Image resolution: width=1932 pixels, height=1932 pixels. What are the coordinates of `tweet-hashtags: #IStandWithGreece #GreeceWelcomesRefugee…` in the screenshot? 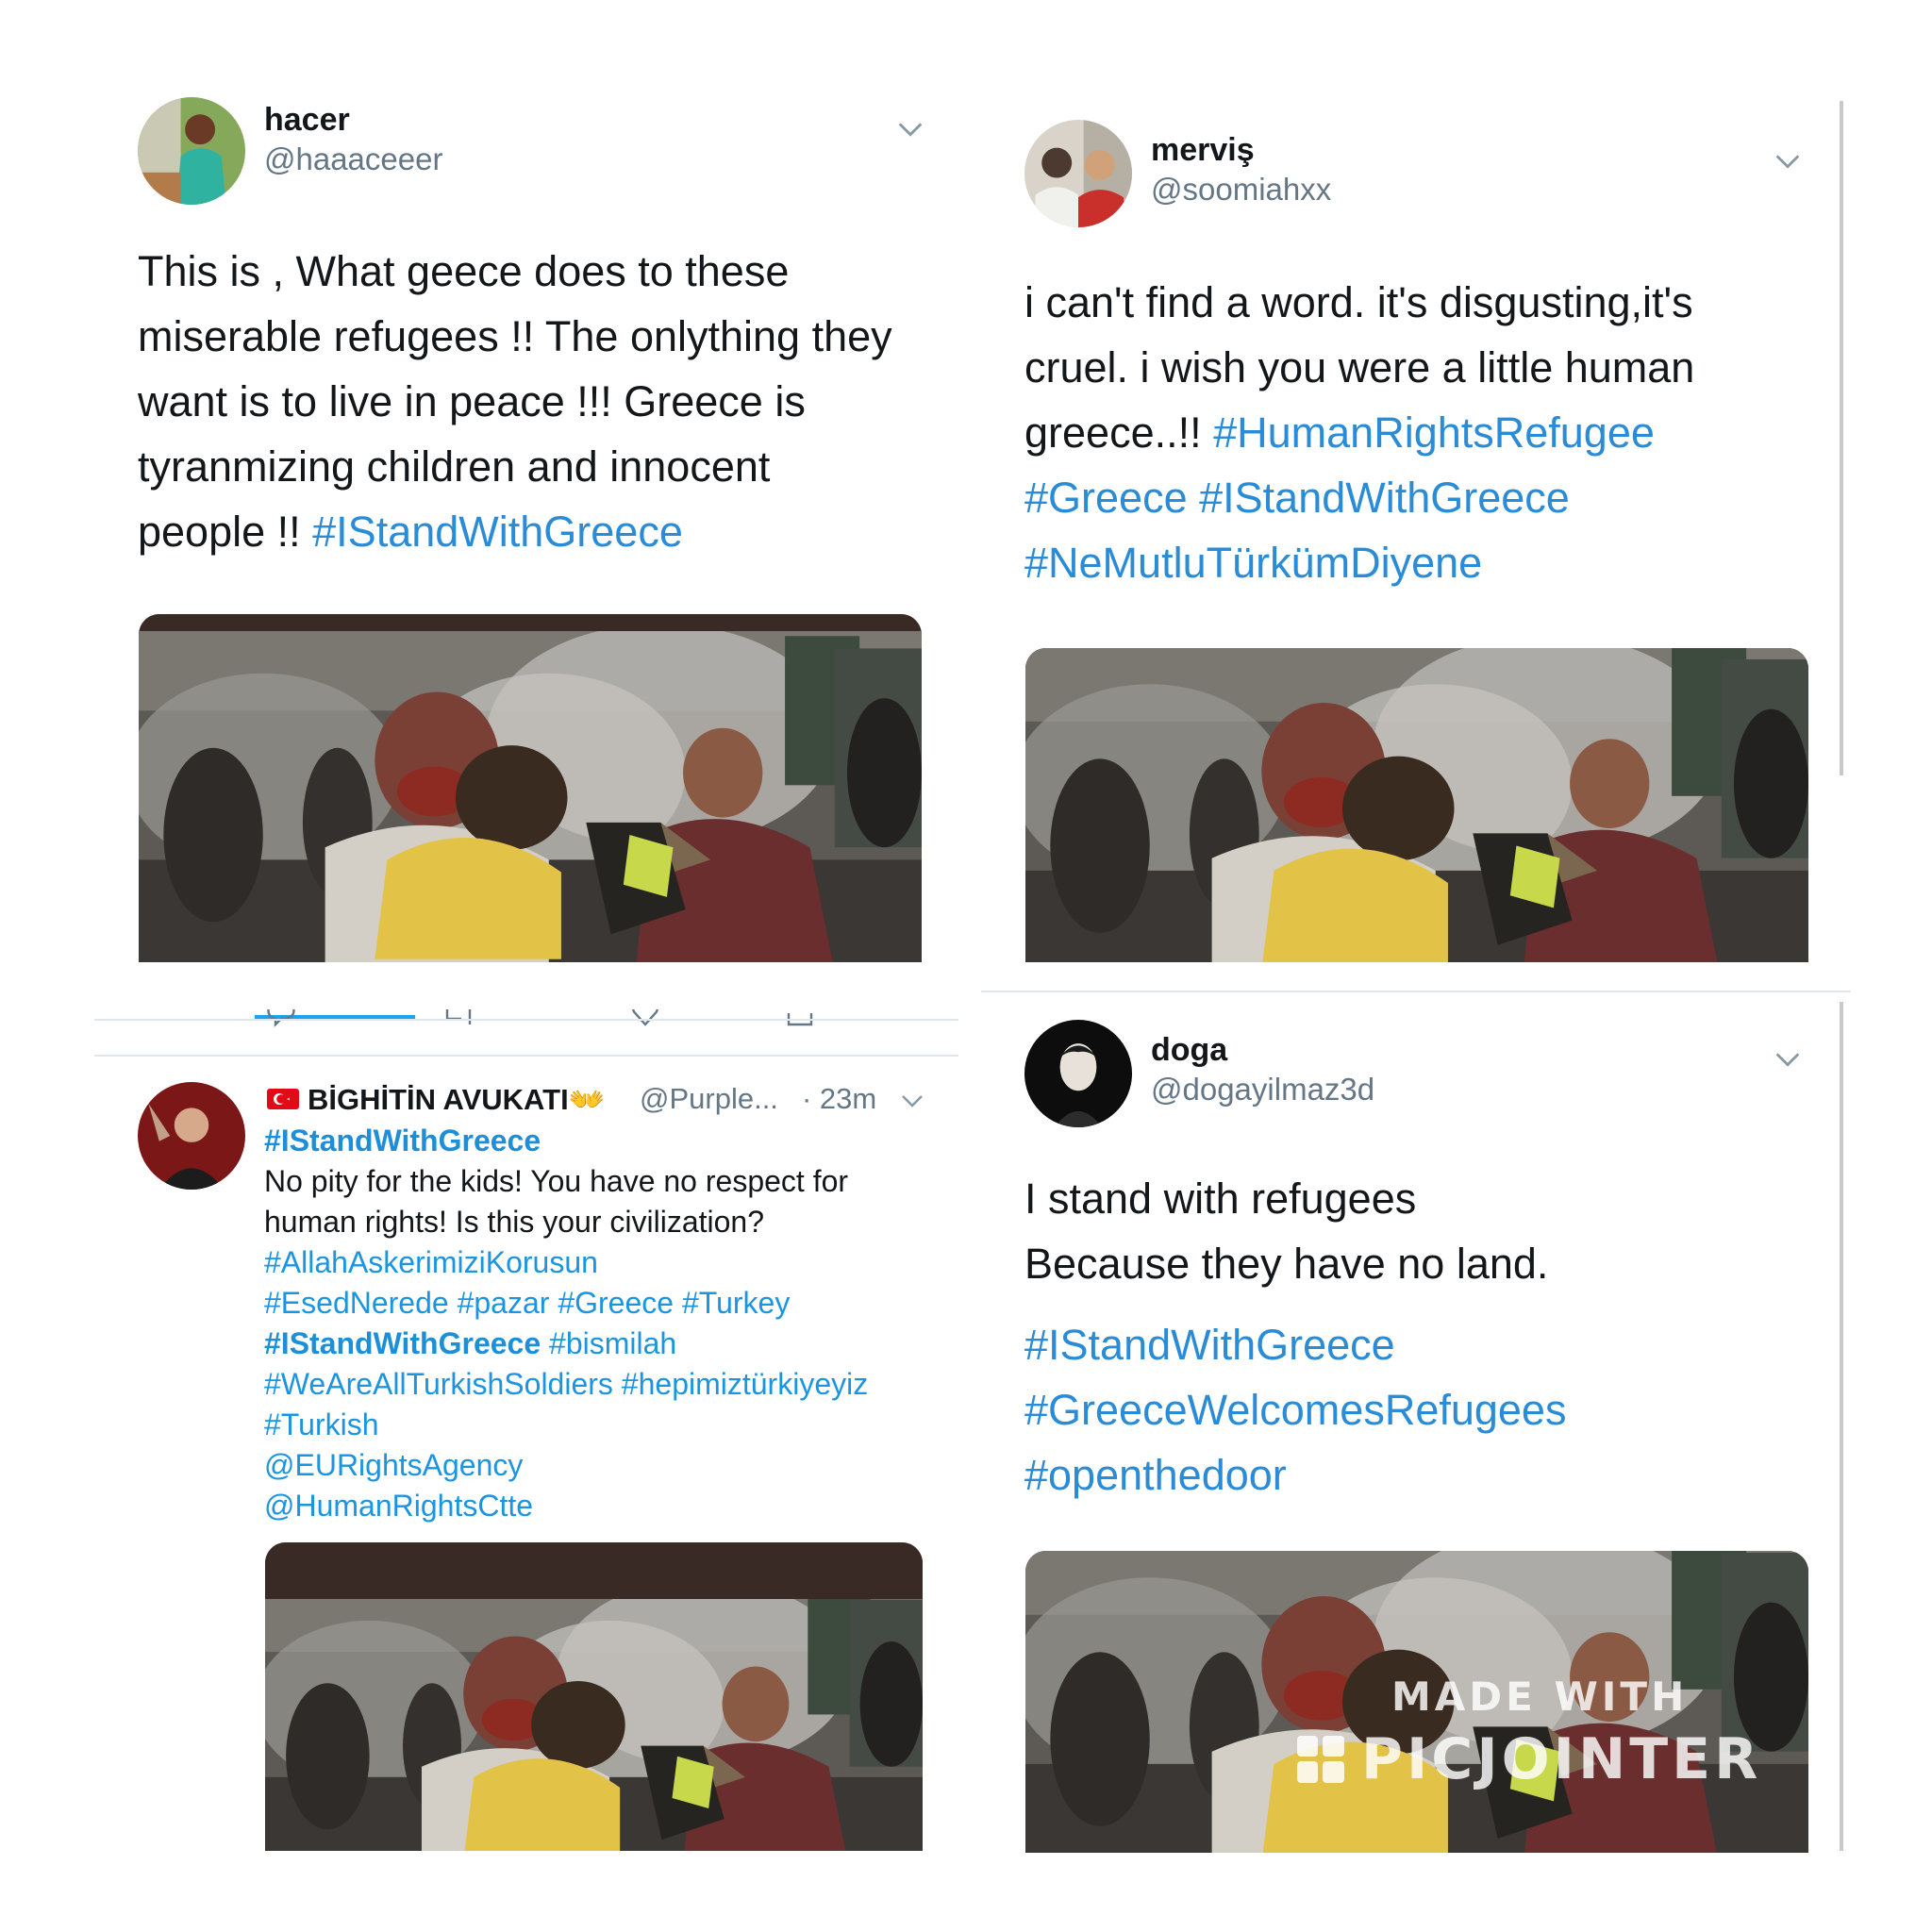 It's located at (1425, 1410).